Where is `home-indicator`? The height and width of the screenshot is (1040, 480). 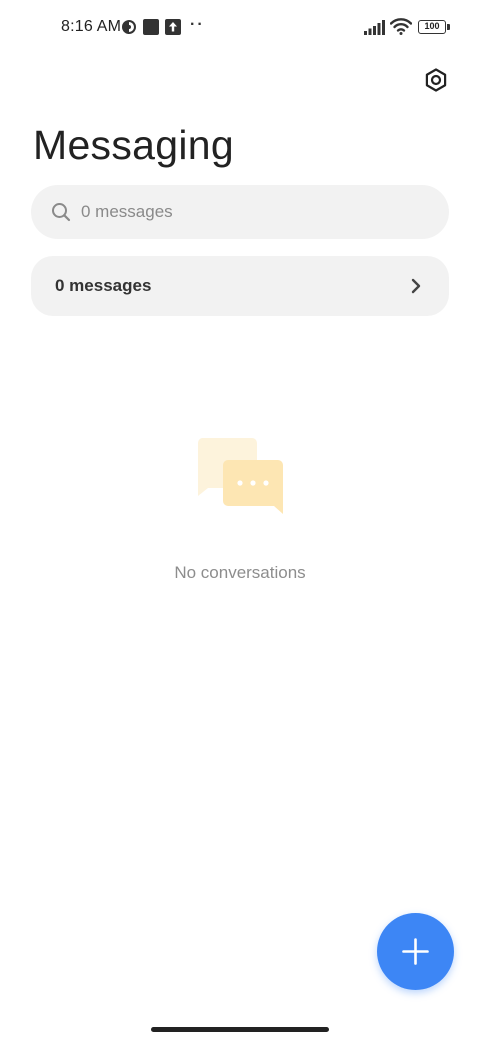
home-indicator is located at coordinates (240, 1029).